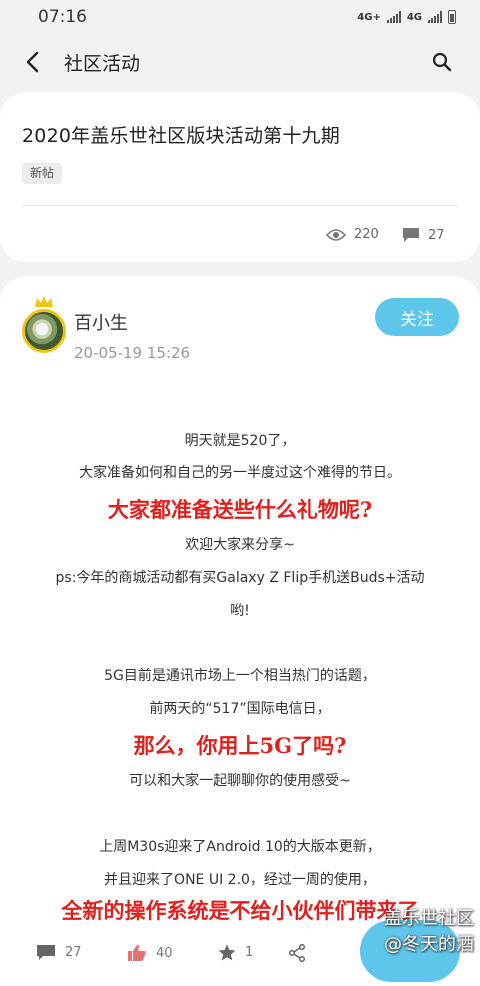  What do you see at coordinates (240, 781) in the screenshot?
I see `post-line: 可以和大家一起聊聊你的使用感受~` at bounding box center [240, 781].